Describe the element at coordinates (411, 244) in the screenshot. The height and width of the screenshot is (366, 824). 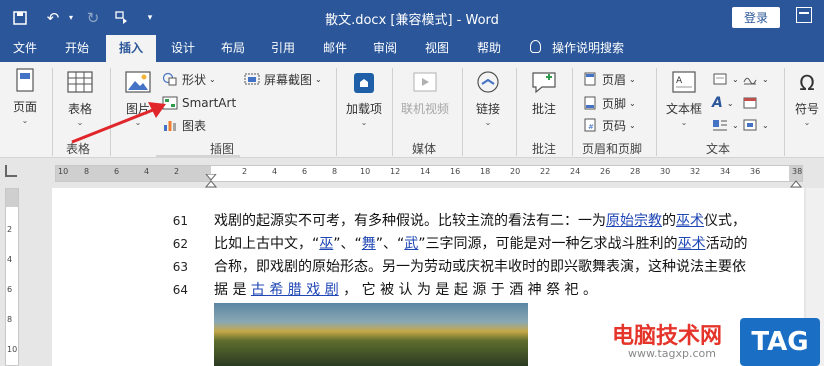
I see `hyperlink: 武` at that location.